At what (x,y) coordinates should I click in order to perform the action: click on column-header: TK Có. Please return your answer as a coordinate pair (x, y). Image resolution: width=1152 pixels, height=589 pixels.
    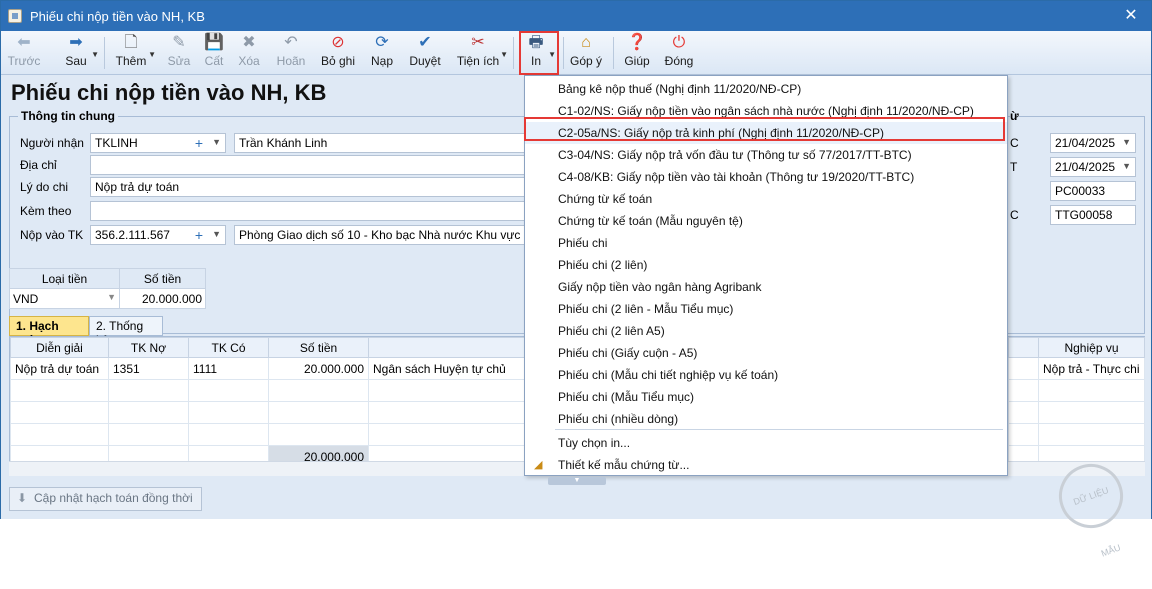
    Looking at the image, I should click on (228, 347).